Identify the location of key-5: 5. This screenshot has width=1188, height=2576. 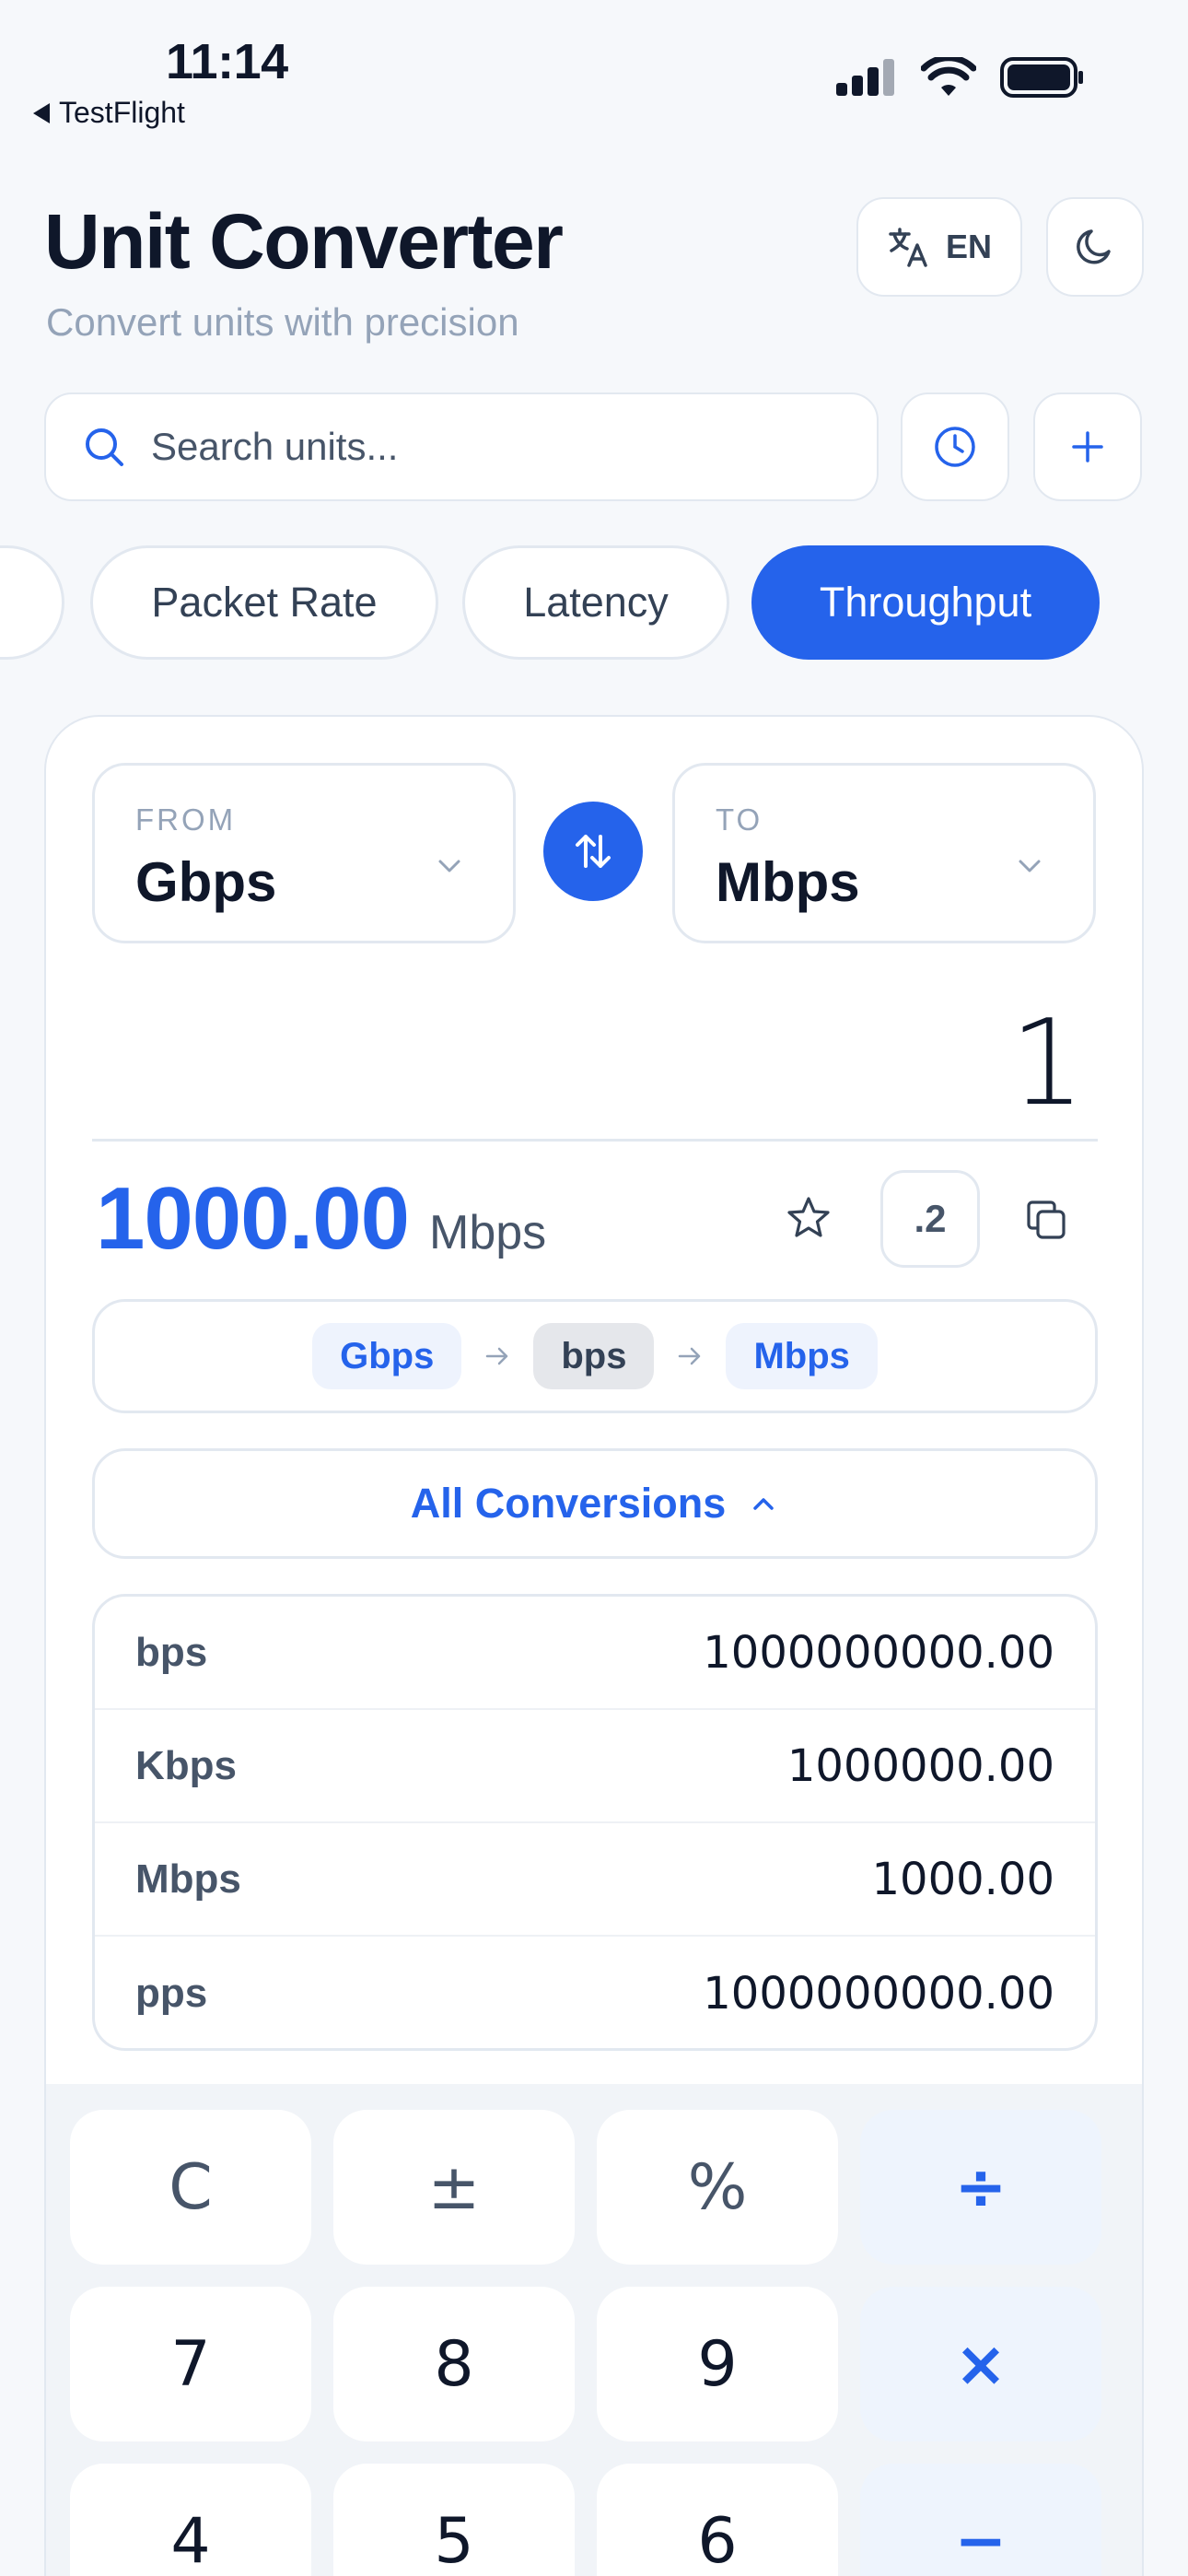
(454, 2520).